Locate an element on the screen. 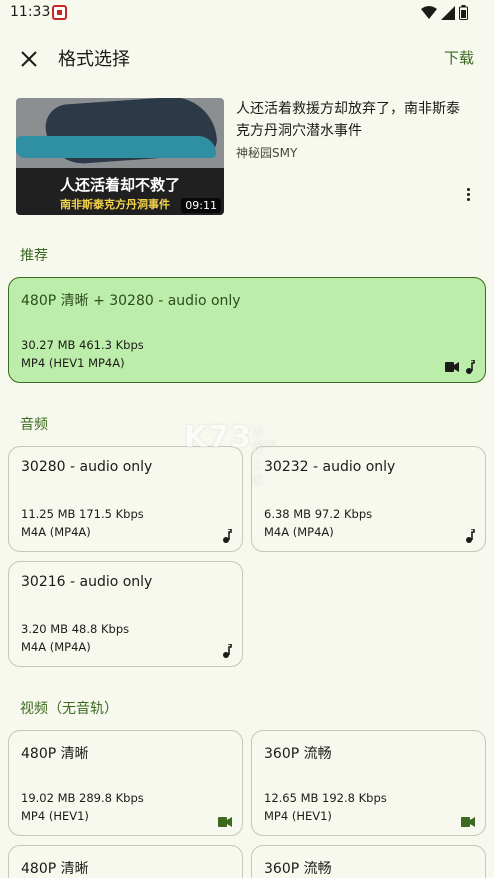  format-title: 30232 - audio only is located at coordinates (330, 467).